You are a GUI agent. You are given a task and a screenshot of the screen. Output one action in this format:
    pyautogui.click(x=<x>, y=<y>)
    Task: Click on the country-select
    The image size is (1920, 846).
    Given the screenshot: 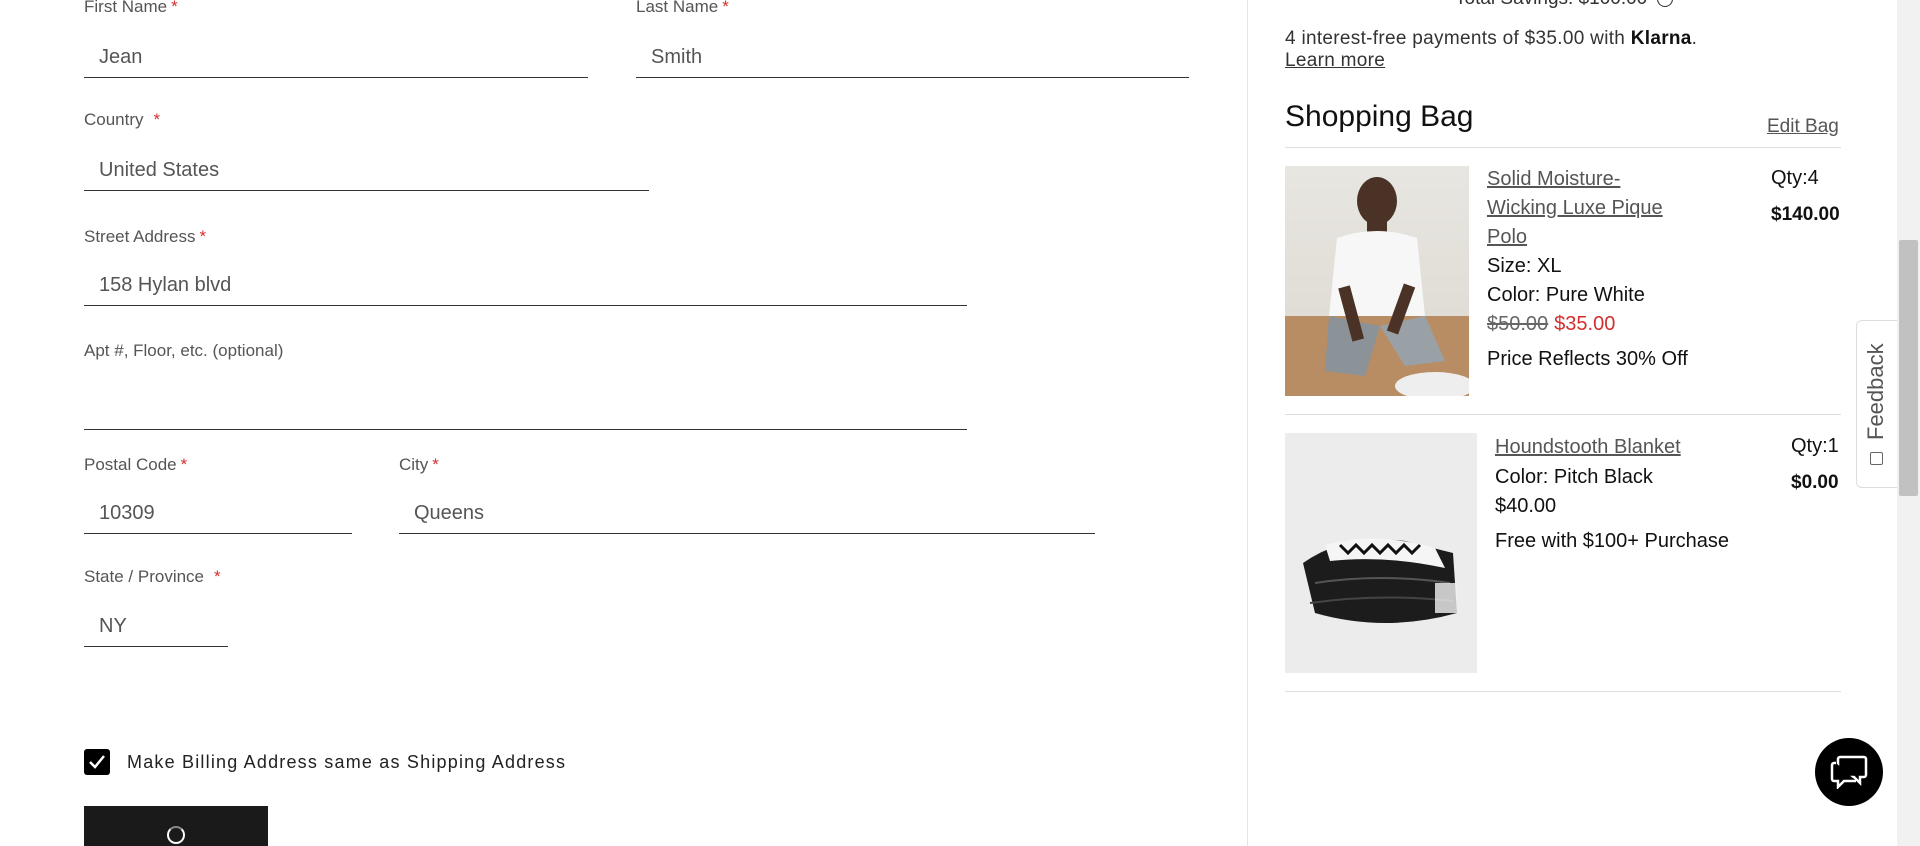 What is the action you would take?
    pyautogui.click(x=366, y=171)
    